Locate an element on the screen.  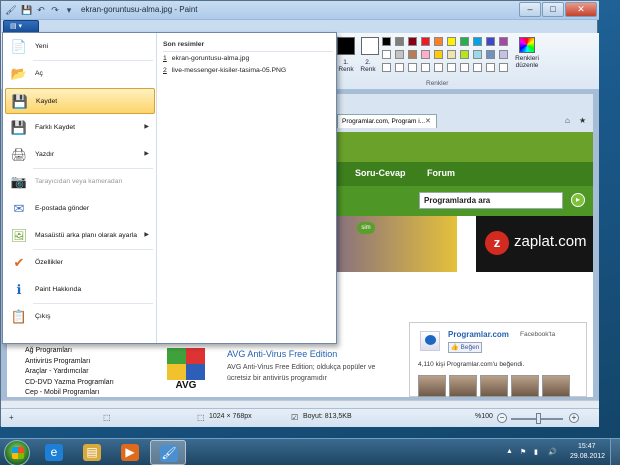
taskbar-explorer: ▤ is located at coordinates (92, 452).